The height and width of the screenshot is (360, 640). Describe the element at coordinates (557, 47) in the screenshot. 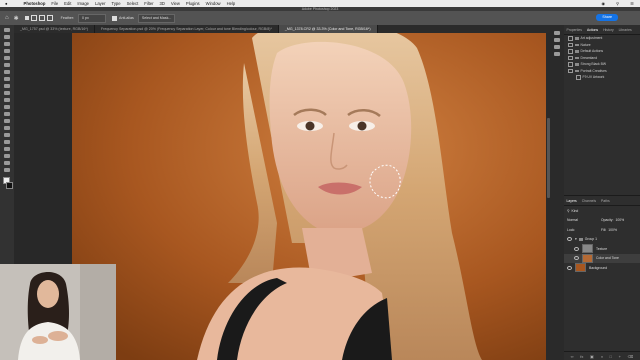

I see `history-icon` at that location.